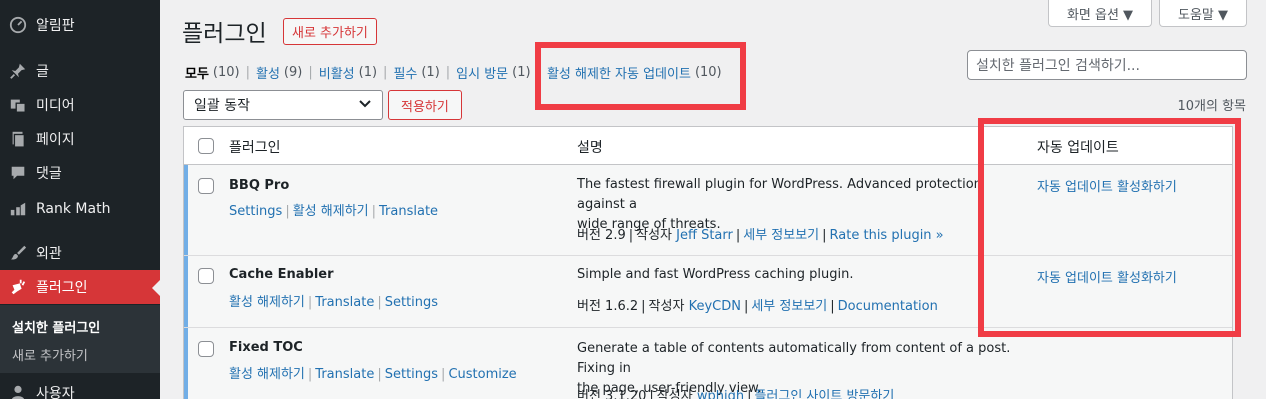  I want to click on select-all-checkbox, so click(206, 146).